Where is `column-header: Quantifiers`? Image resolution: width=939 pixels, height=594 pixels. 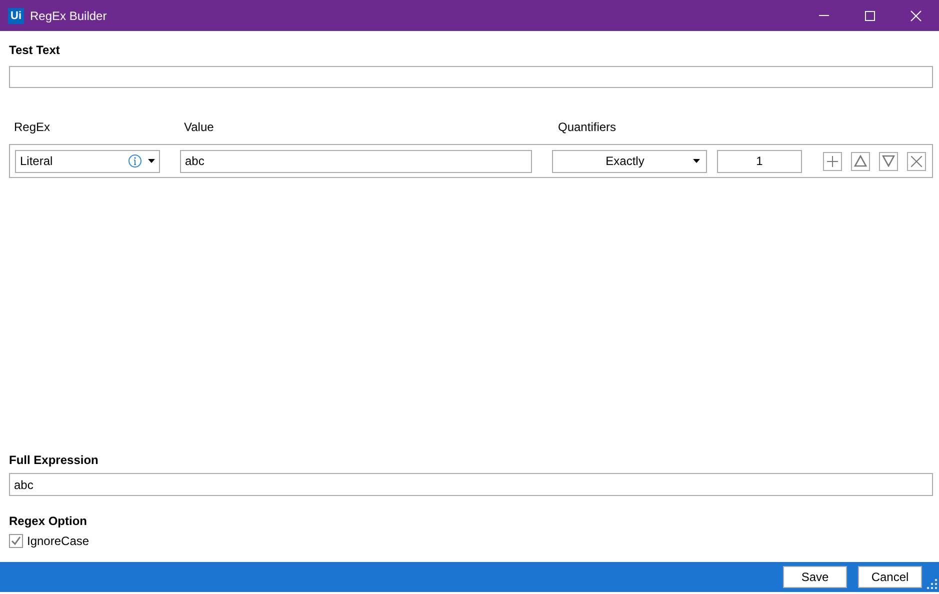
column-header: Quantifiers is located at coordinates (588, 127).